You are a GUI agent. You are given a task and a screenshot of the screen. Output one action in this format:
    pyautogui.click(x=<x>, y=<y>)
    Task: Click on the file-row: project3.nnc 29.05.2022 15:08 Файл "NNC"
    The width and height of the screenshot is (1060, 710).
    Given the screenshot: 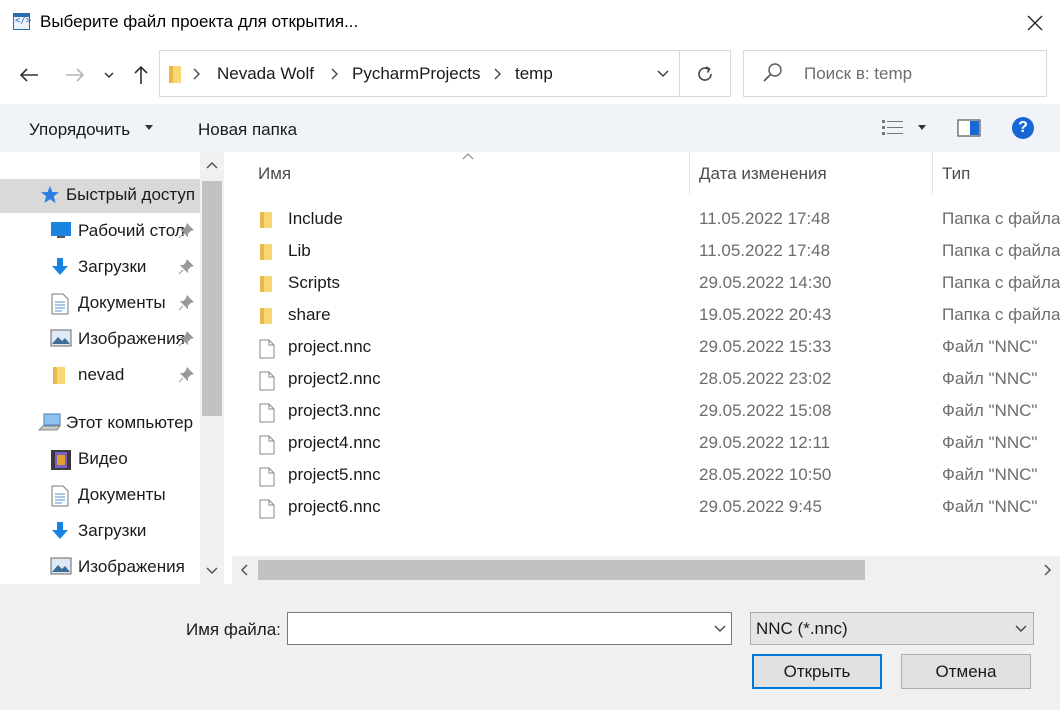 What is the action you would take?
    pyautogui.click(x=646, y=412)
    